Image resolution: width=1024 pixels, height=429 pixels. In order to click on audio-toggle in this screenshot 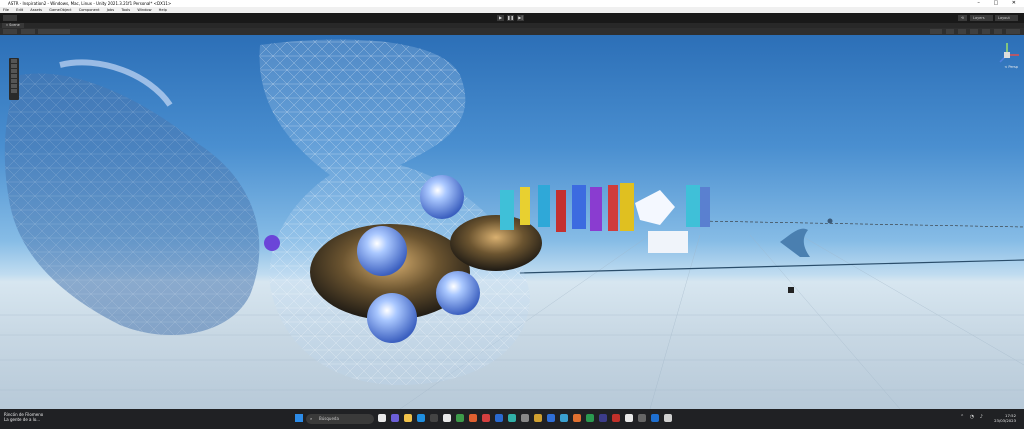, I will do `click(974, 31)`.